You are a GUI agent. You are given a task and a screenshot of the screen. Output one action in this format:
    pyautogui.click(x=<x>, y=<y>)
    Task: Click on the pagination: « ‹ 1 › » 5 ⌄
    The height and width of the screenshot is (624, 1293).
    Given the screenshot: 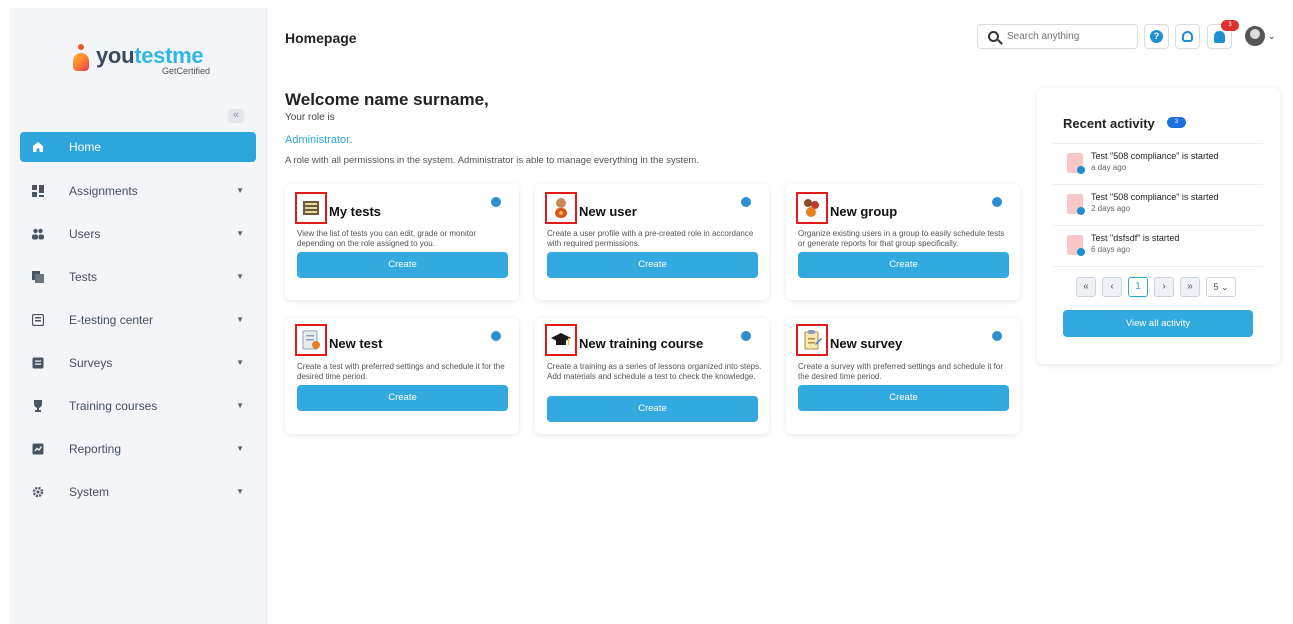 What is the action you would take?
    pyautogui.click(x=1156, y=287)
    